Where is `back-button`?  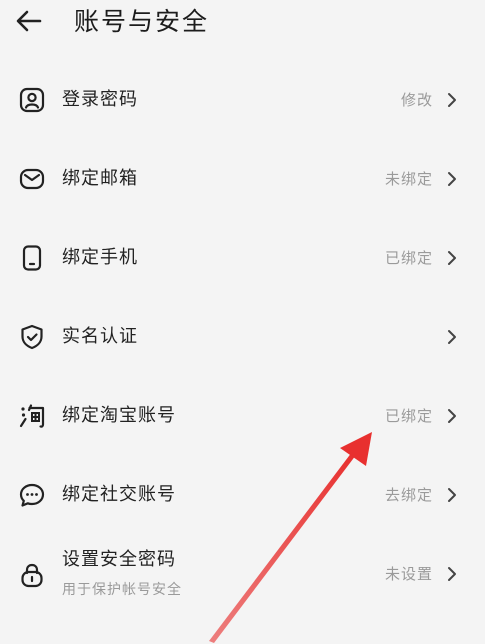 back-button is located at coordinates (29, 21).